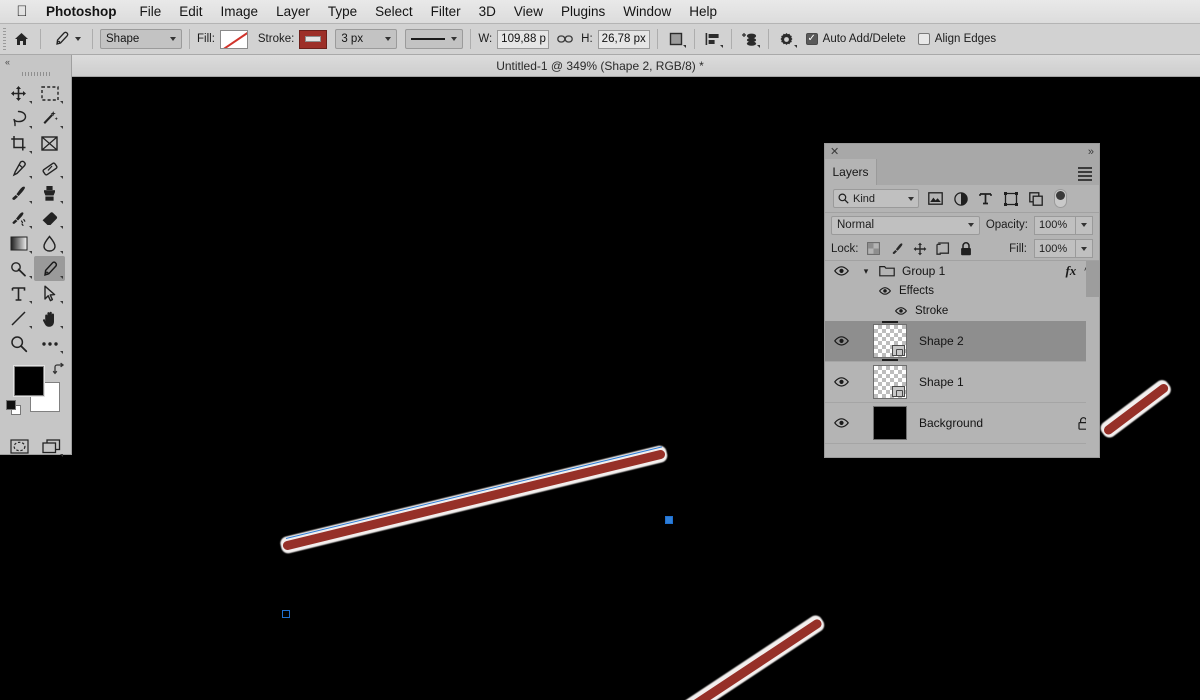 The image size is (1200, 700). What do you see at coordinates (834, 151) in the screenshot?
I see `close-icon: ✕` at bounding box center [834, 151].